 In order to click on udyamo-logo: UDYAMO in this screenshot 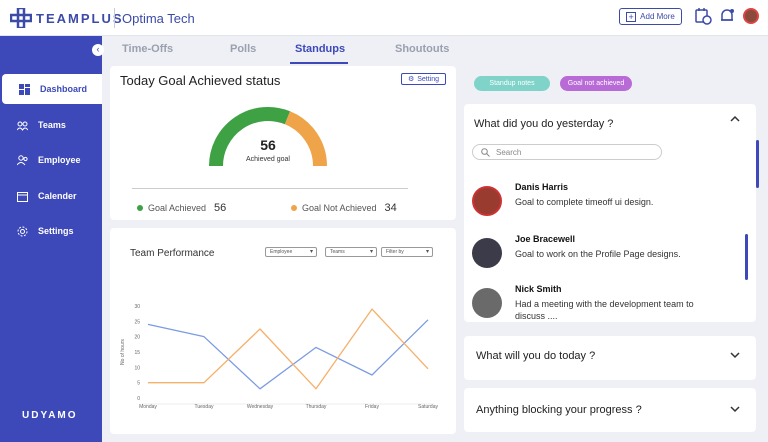, I will do `click(50, 415)`.